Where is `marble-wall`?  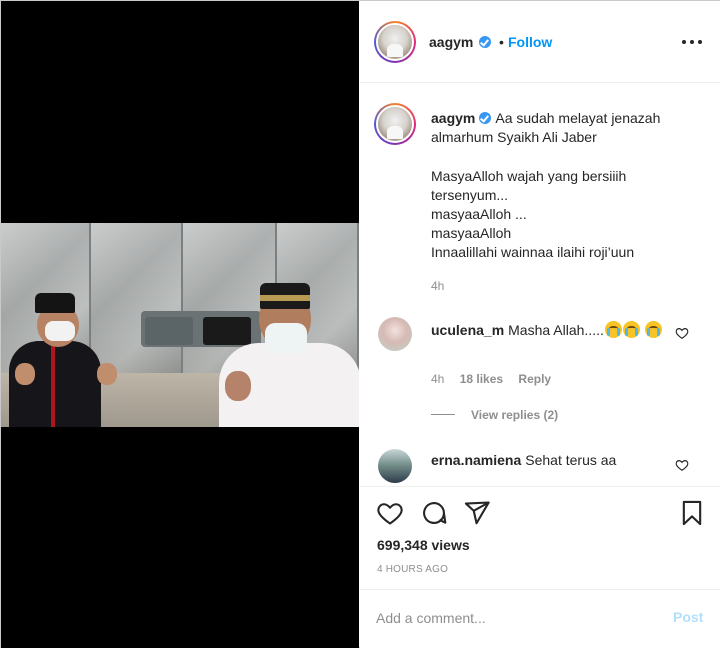 marble-wall is located at coordinates (137, 298).